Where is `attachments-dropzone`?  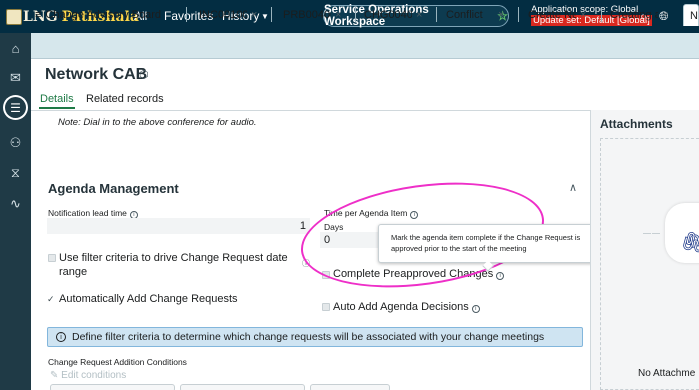 attachments-dropzone is located at coordinates (649, 264).